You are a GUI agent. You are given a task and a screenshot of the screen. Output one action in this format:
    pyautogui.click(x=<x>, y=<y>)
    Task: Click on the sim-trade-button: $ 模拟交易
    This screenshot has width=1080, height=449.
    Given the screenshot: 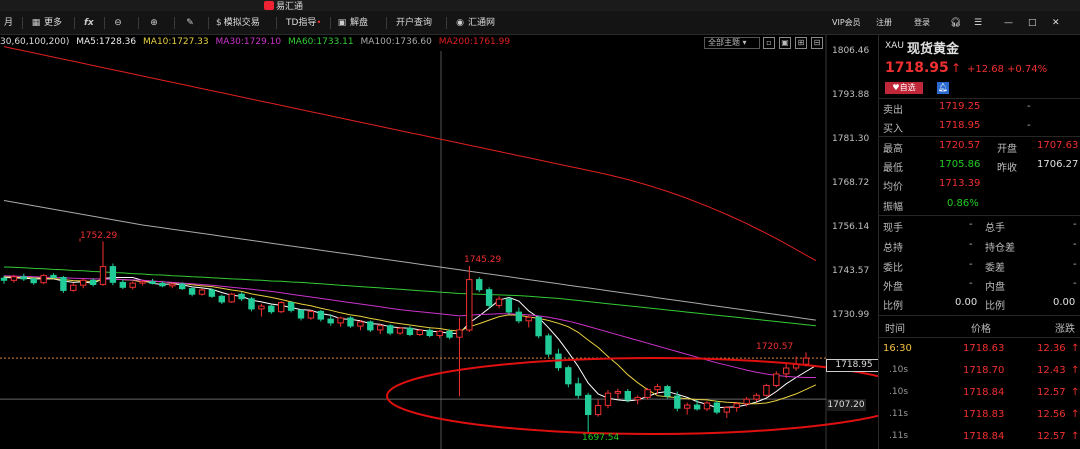 What is the action you would take?
    pyautogui.click(x=238, y=23)
    